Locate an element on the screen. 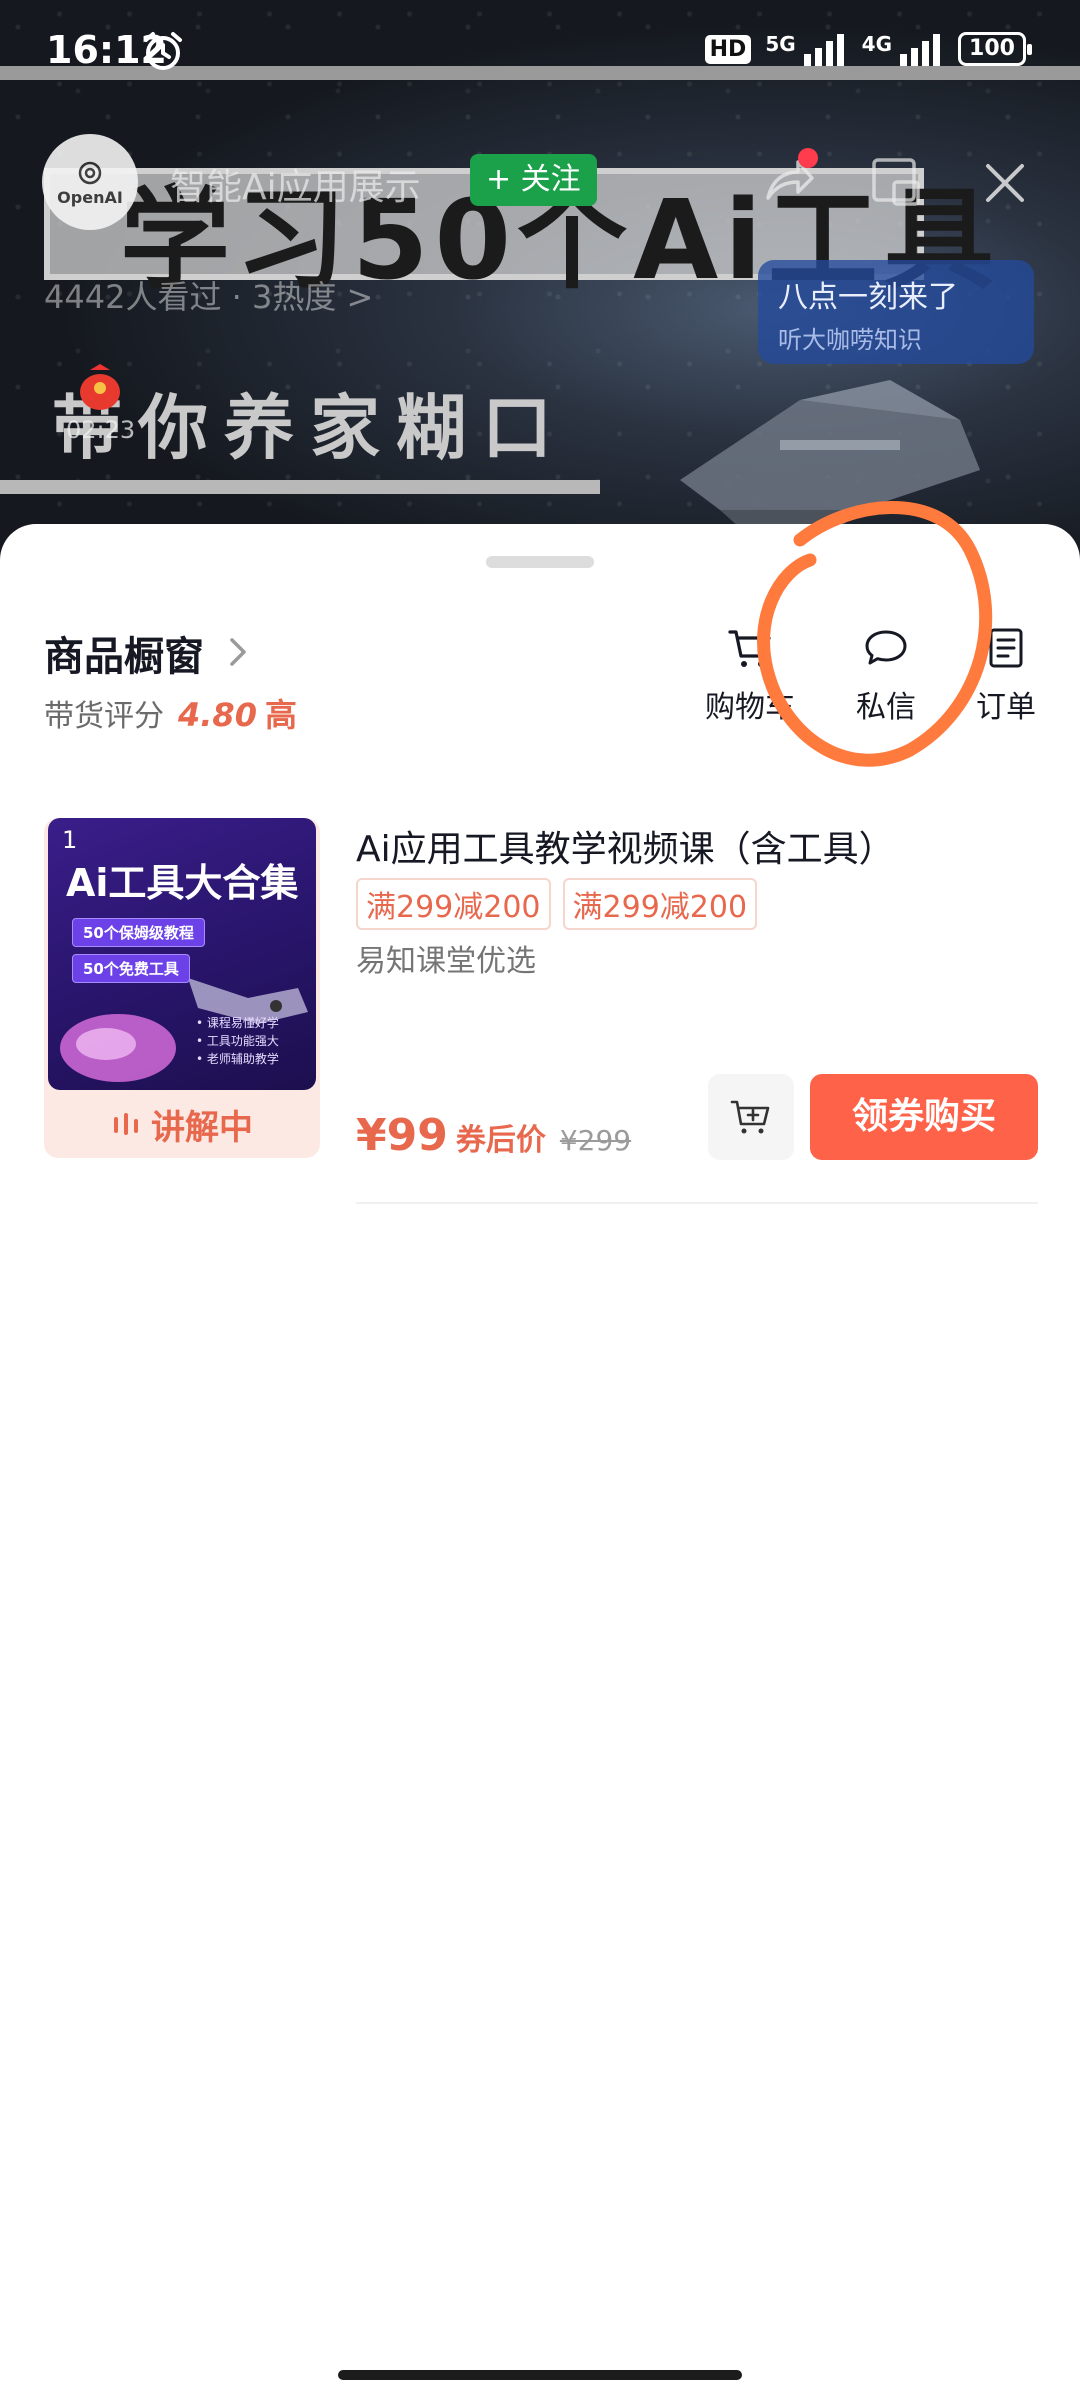  live-status-text: 讲解中 is located at coordinates (202, 1127).